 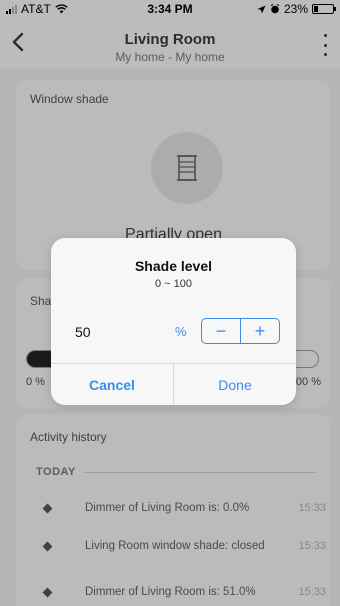 What do you see at coordinates (235, 384) in the screenshot?
I see `done-button: Done` at bounding box center [235, 384].